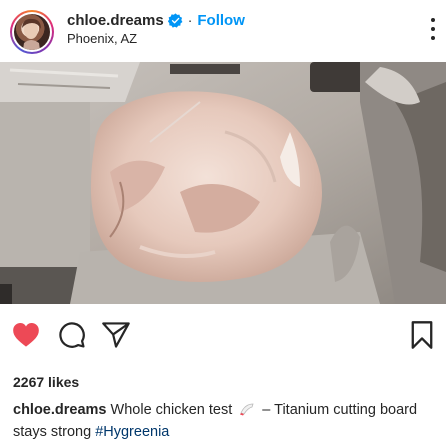  What do you see at coordinates (223, 31) in the screenshot?
I see `post-header: chloe.dreams · Follow Phoenix, AZ` at bounding box center [223, 31].